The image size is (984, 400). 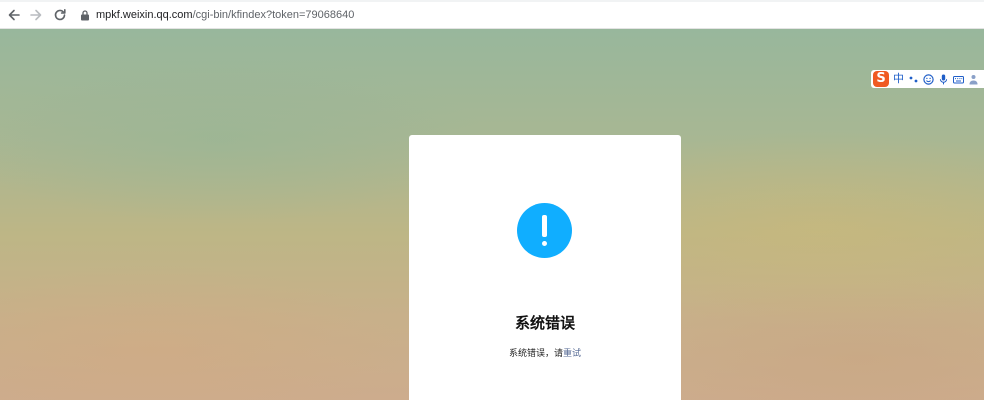 I want to click on retry-link: 重试, so click(x=572, y=354).